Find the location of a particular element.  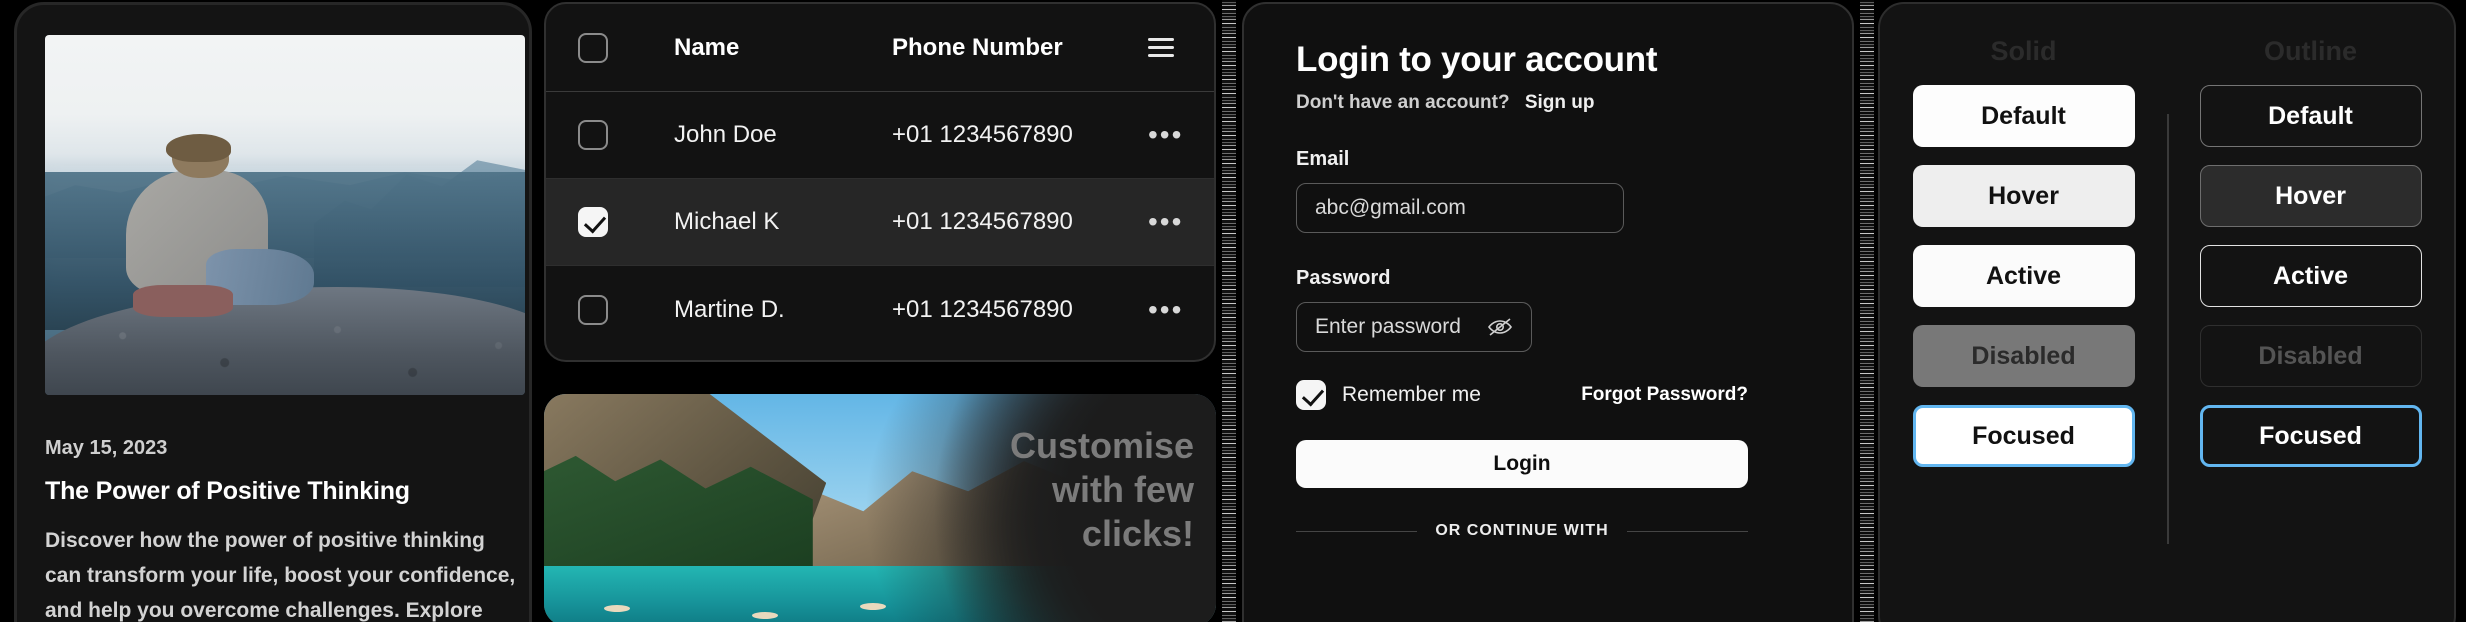

signup-prompt: Don't have an account? Sign up is located at coordinates (1548, 103).